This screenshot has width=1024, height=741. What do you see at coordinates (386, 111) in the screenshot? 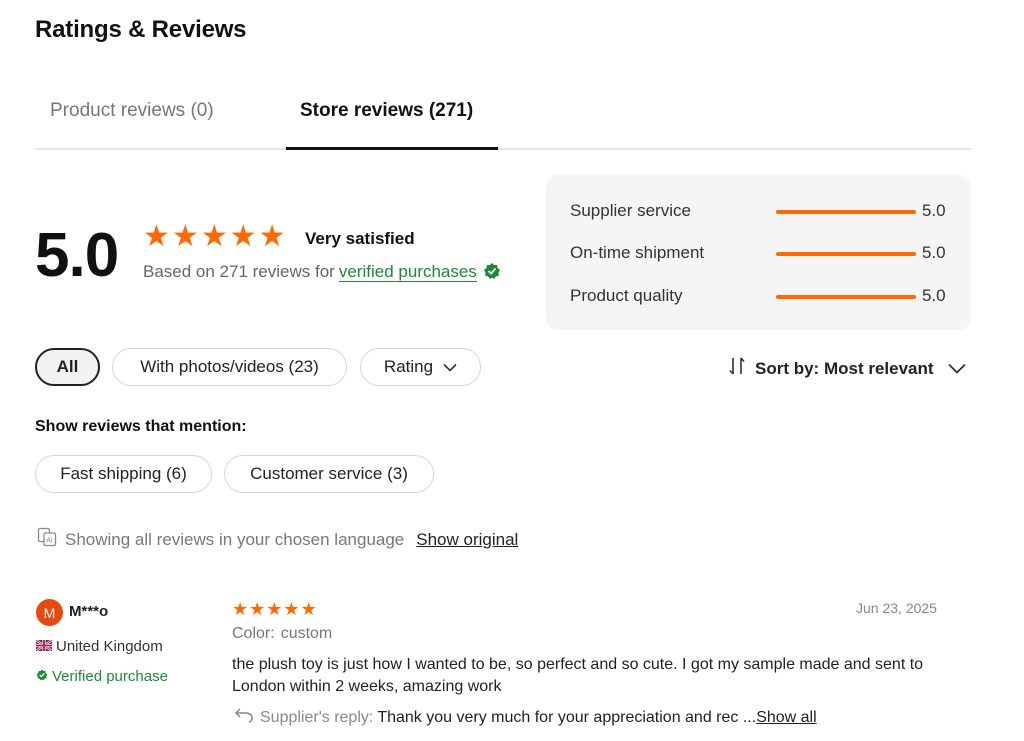
I see `tab-store-reviews: Store reviews (271)` at bounding box center [386, 111].